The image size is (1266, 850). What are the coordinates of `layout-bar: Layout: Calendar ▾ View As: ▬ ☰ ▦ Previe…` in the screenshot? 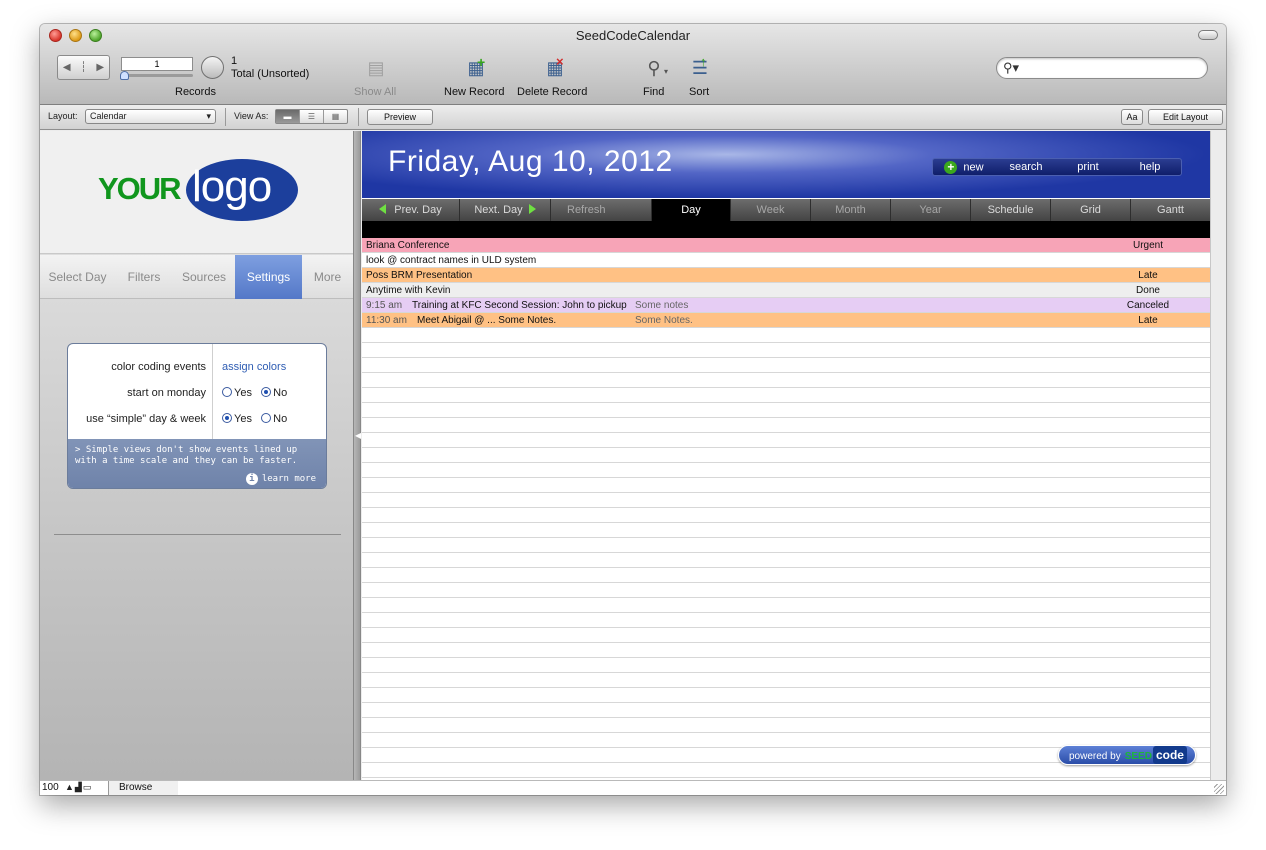 It's located at (633, 117).